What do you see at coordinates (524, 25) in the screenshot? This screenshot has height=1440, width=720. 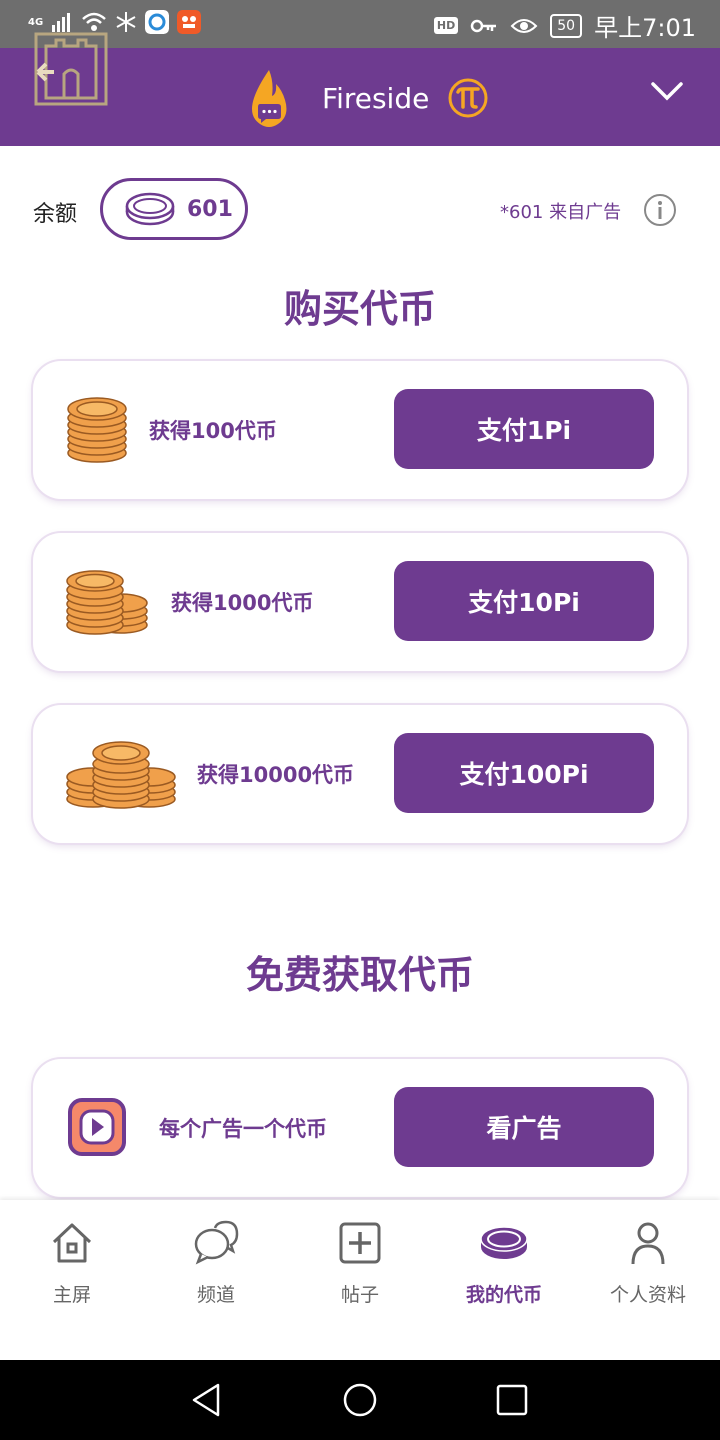 I see `eye-icon` at bounding box center [524, 25].